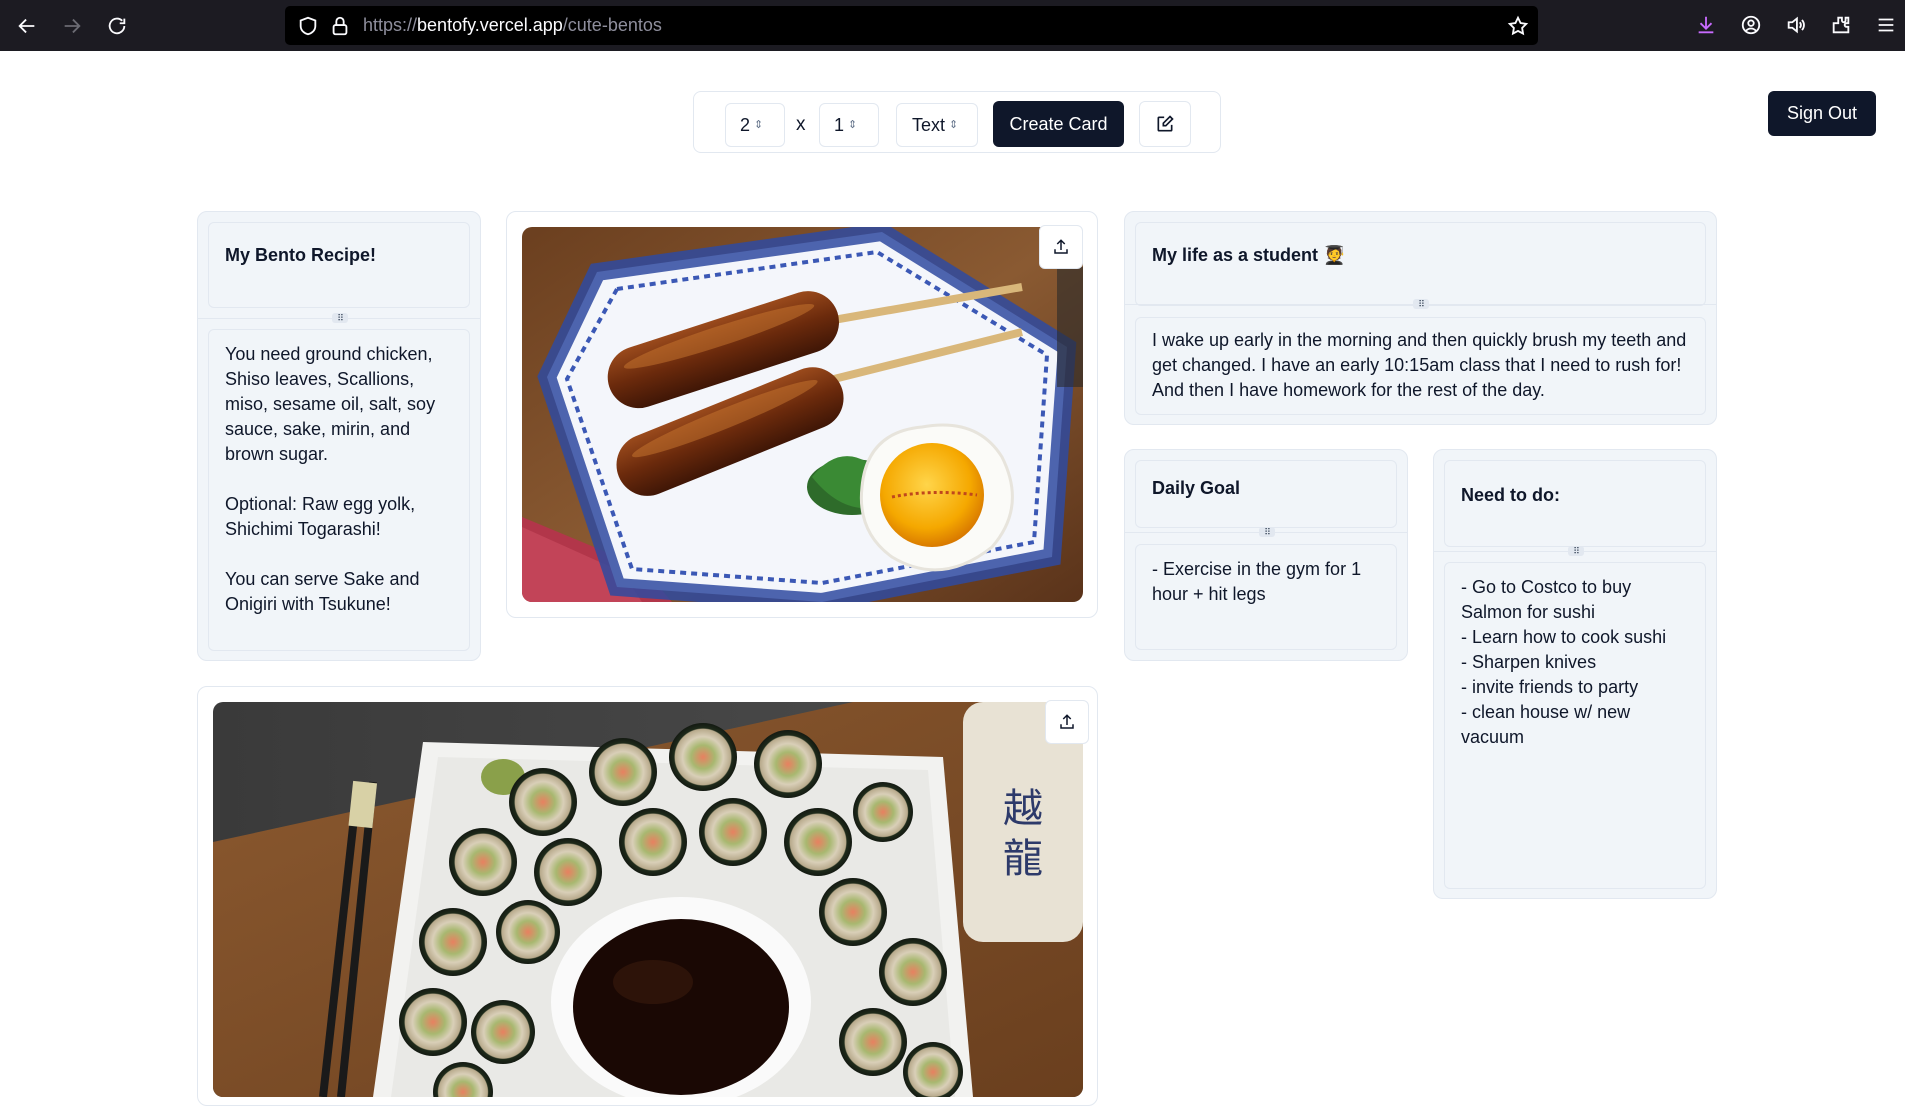 Image resolution: width=1905 pixels, height=1106 pixels. I want to click on todo-title: Need to do:, so click(1510, 495).